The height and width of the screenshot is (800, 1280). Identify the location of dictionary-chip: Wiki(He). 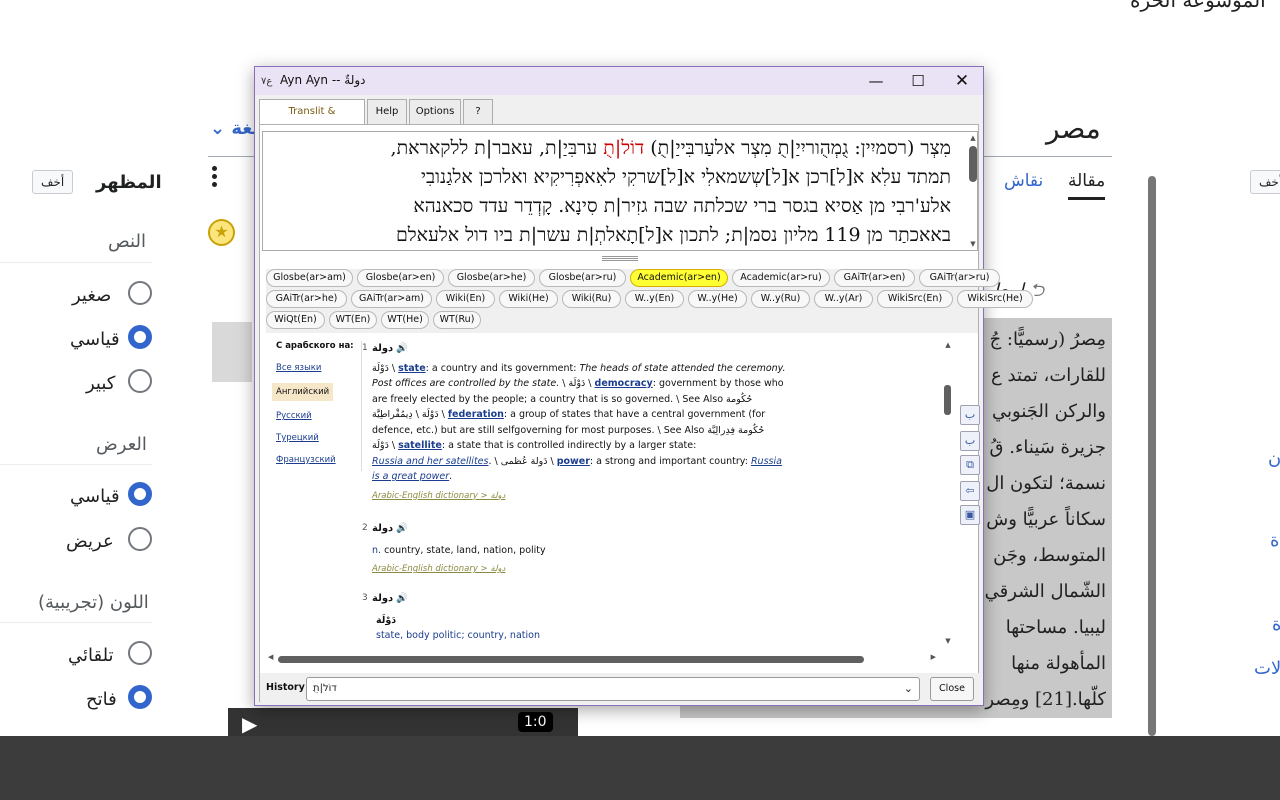
(528, 299).